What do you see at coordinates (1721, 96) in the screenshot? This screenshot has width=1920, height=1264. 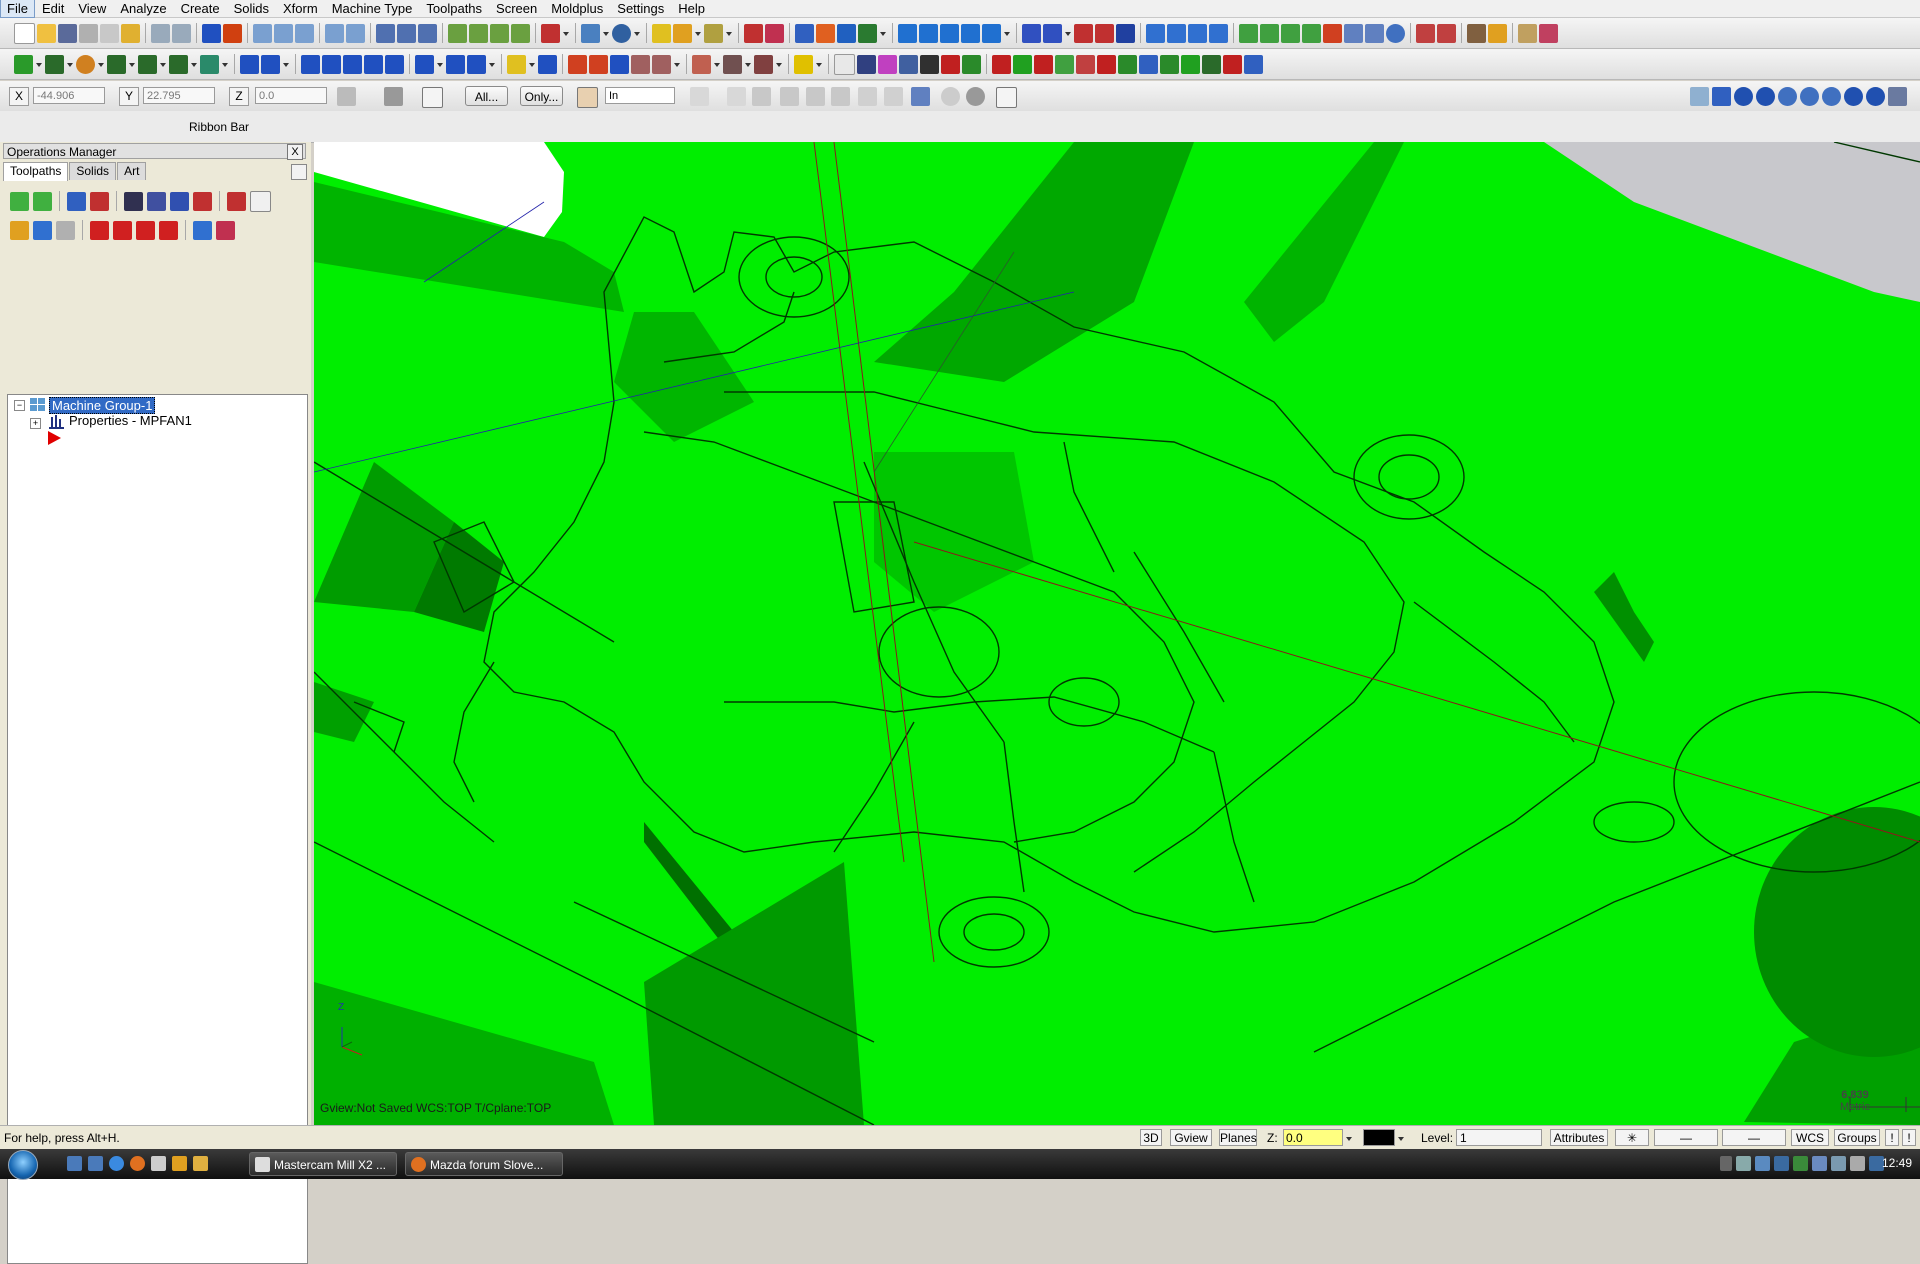 I see `view-pan-icon` at bounding box center [1721, 96].